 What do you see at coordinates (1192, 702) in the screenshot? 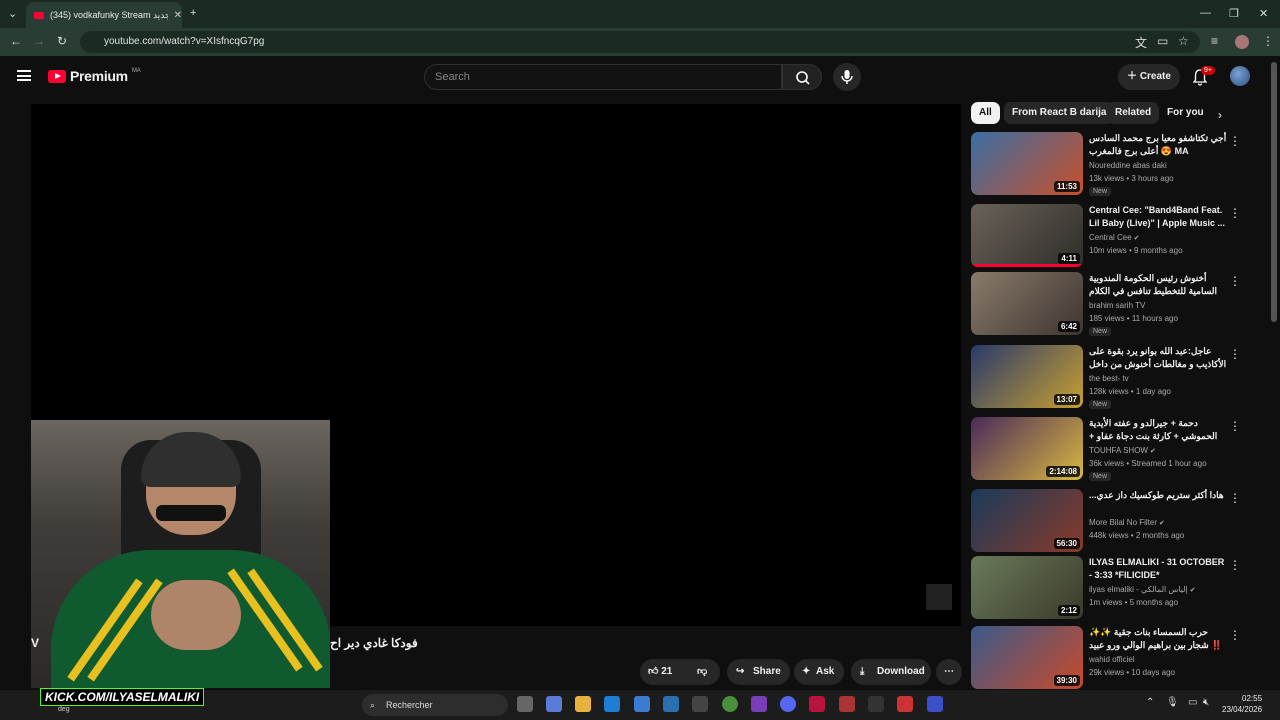
I see `network-icon: ▭` at bounding box center [1192, 702].